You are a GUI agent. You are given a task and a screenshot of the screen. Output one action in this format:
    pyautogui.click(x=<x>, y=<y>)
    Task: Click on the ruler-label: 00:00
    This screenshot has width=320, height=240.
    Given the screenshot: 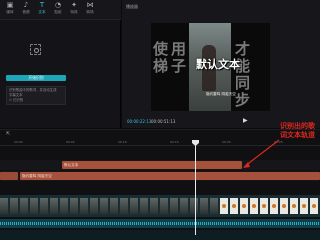 What is the action you would take?
    pyautogui.click(x=18, y=142)
    